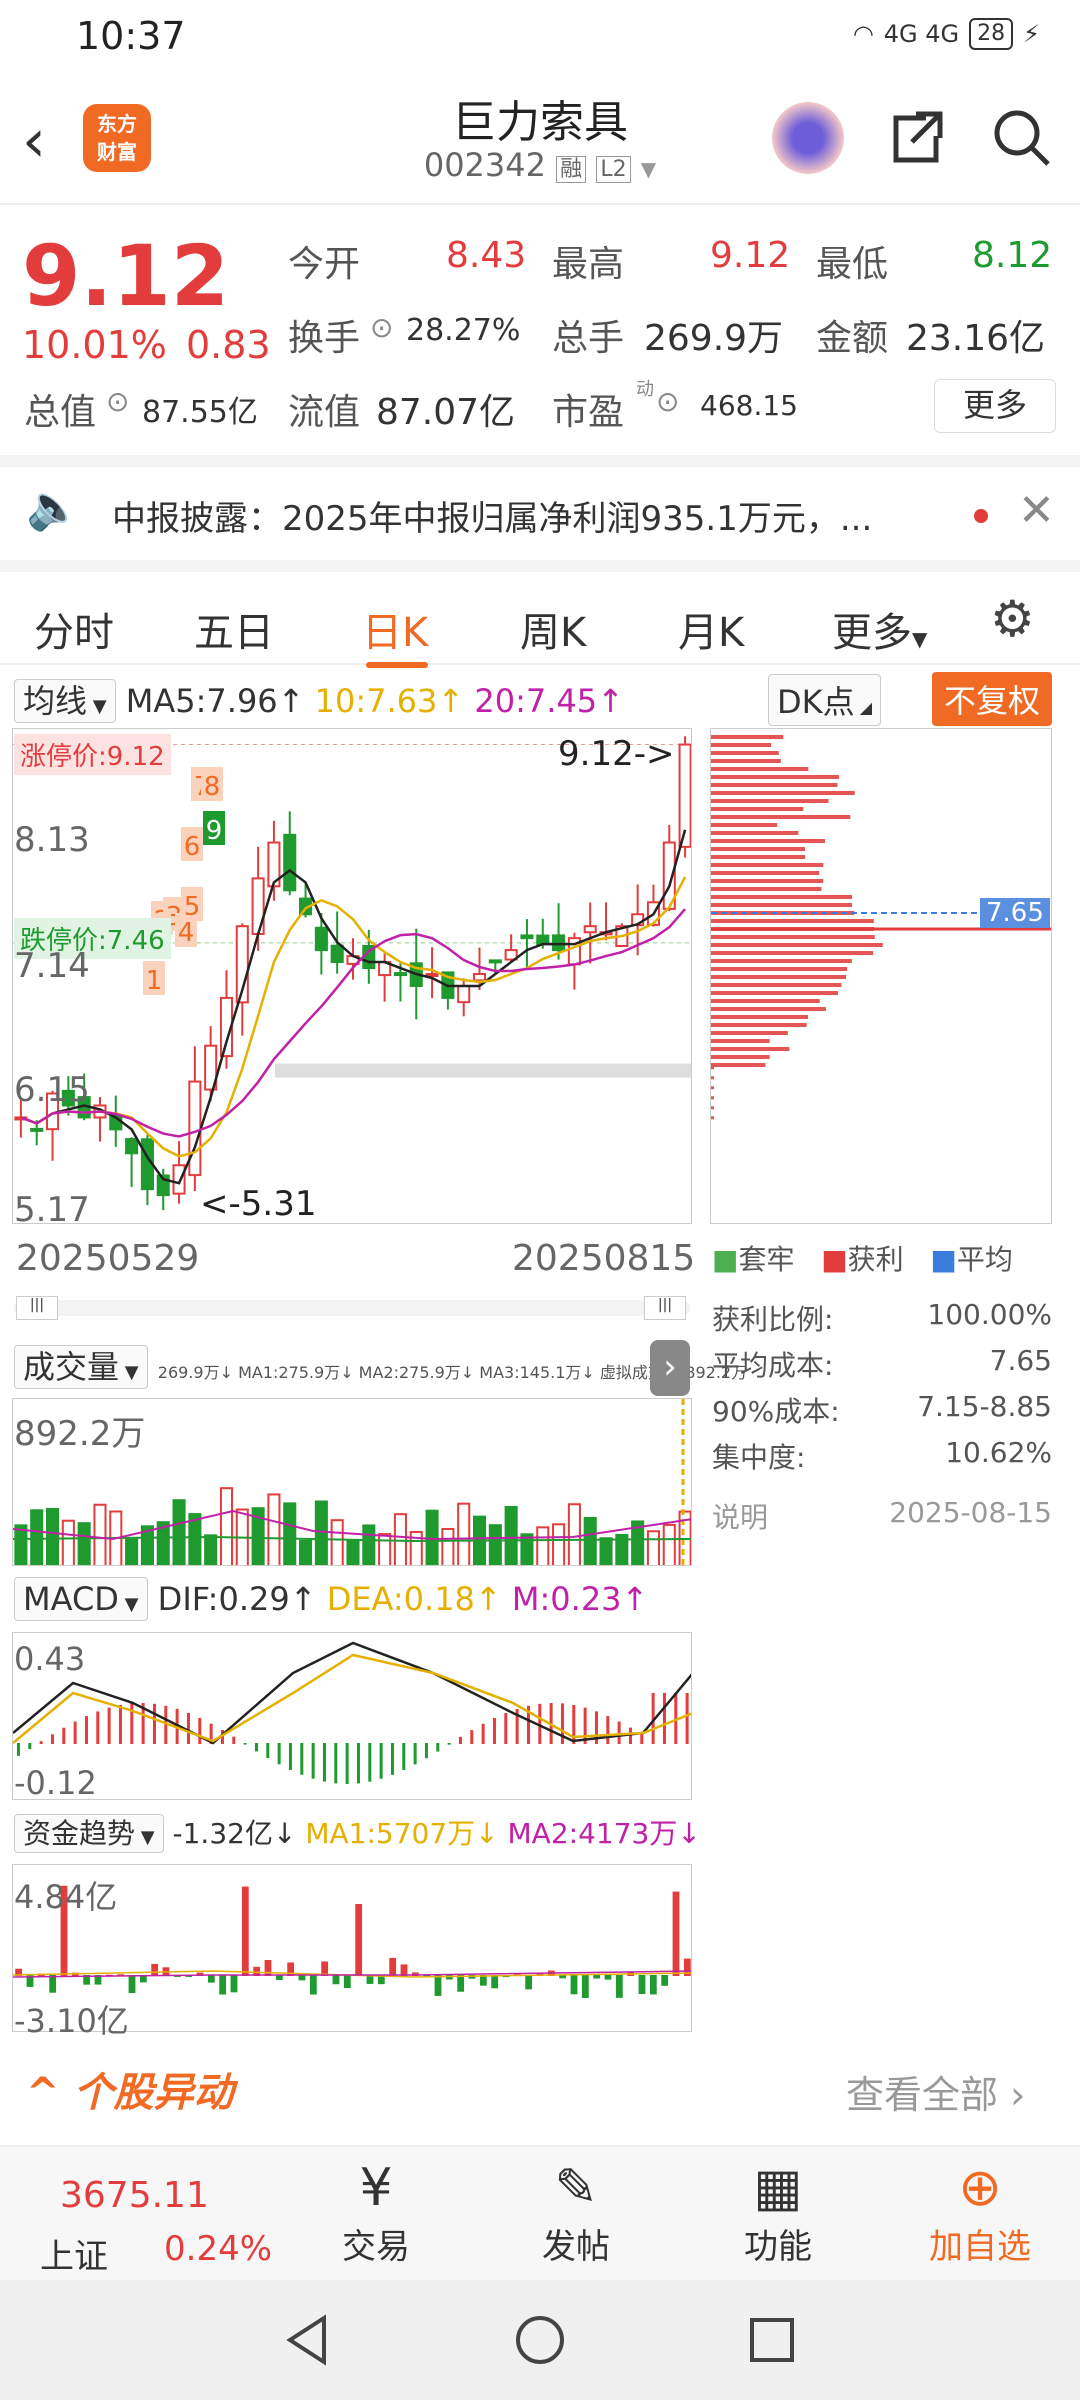  What do you see at coordinates (588, 264) in the screenshot?
I see `high-label: 最高` at bounding box center [588, 264].